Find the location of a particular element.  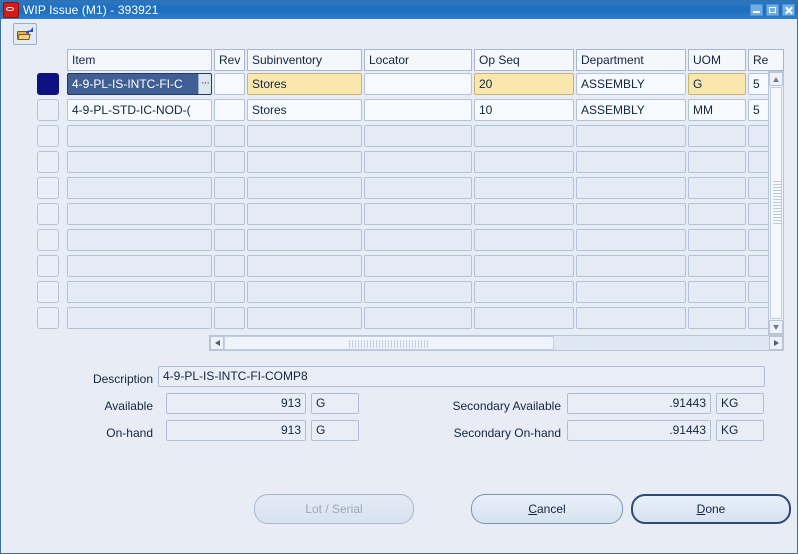

grid-cell-item: 4-9-PL-IS-INTC-FI-C ··· is located at coordinates (139, 84).